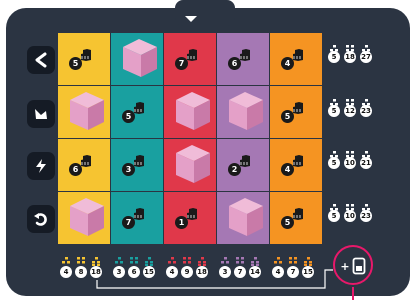 The height and width of the screenshot is (304, 415). I want to click on add-button-content: +, so click(353, 266).